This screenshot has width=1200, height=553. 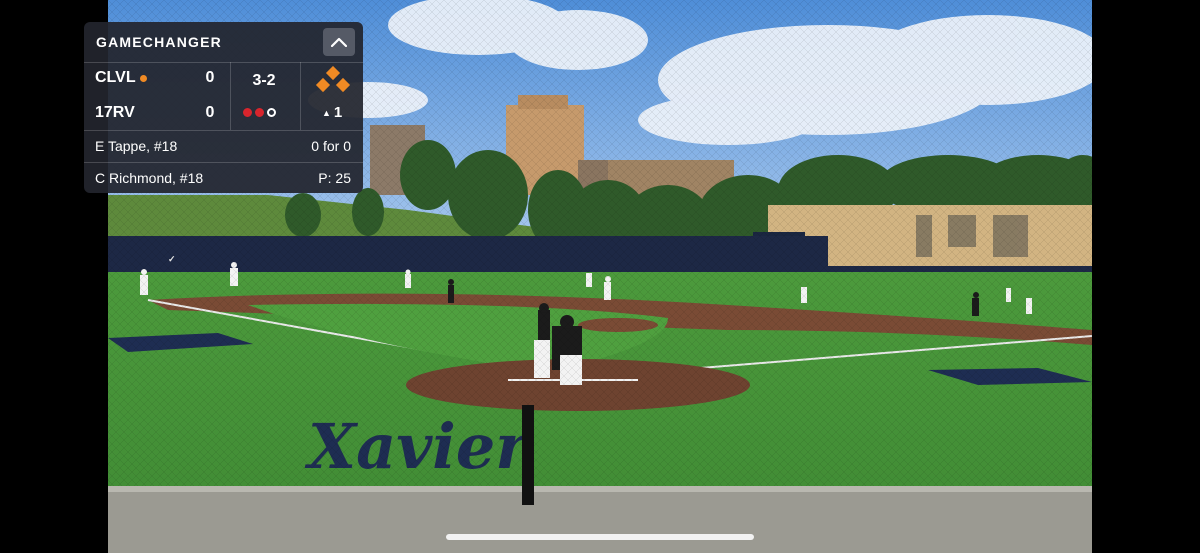 I want to click on chevron-up-icon, so click(x=339, y=42).